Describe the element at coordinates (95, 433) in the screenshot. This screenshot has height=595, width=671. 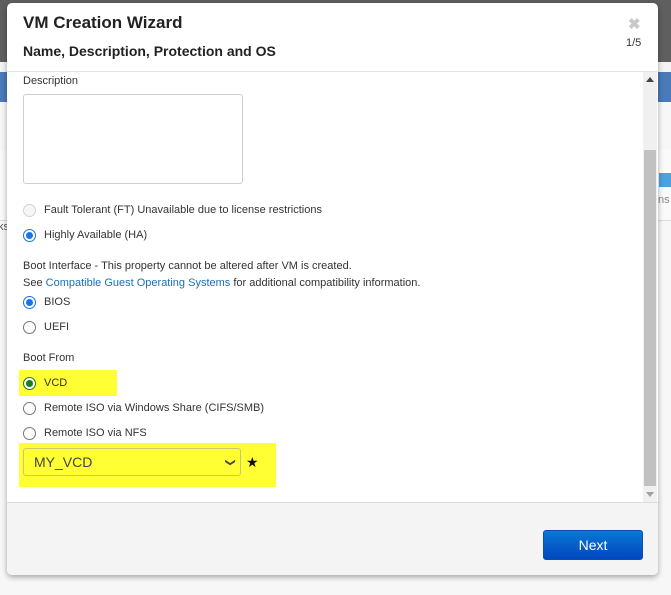
I see `radio-label: Remote ISO via NFS` at that location.